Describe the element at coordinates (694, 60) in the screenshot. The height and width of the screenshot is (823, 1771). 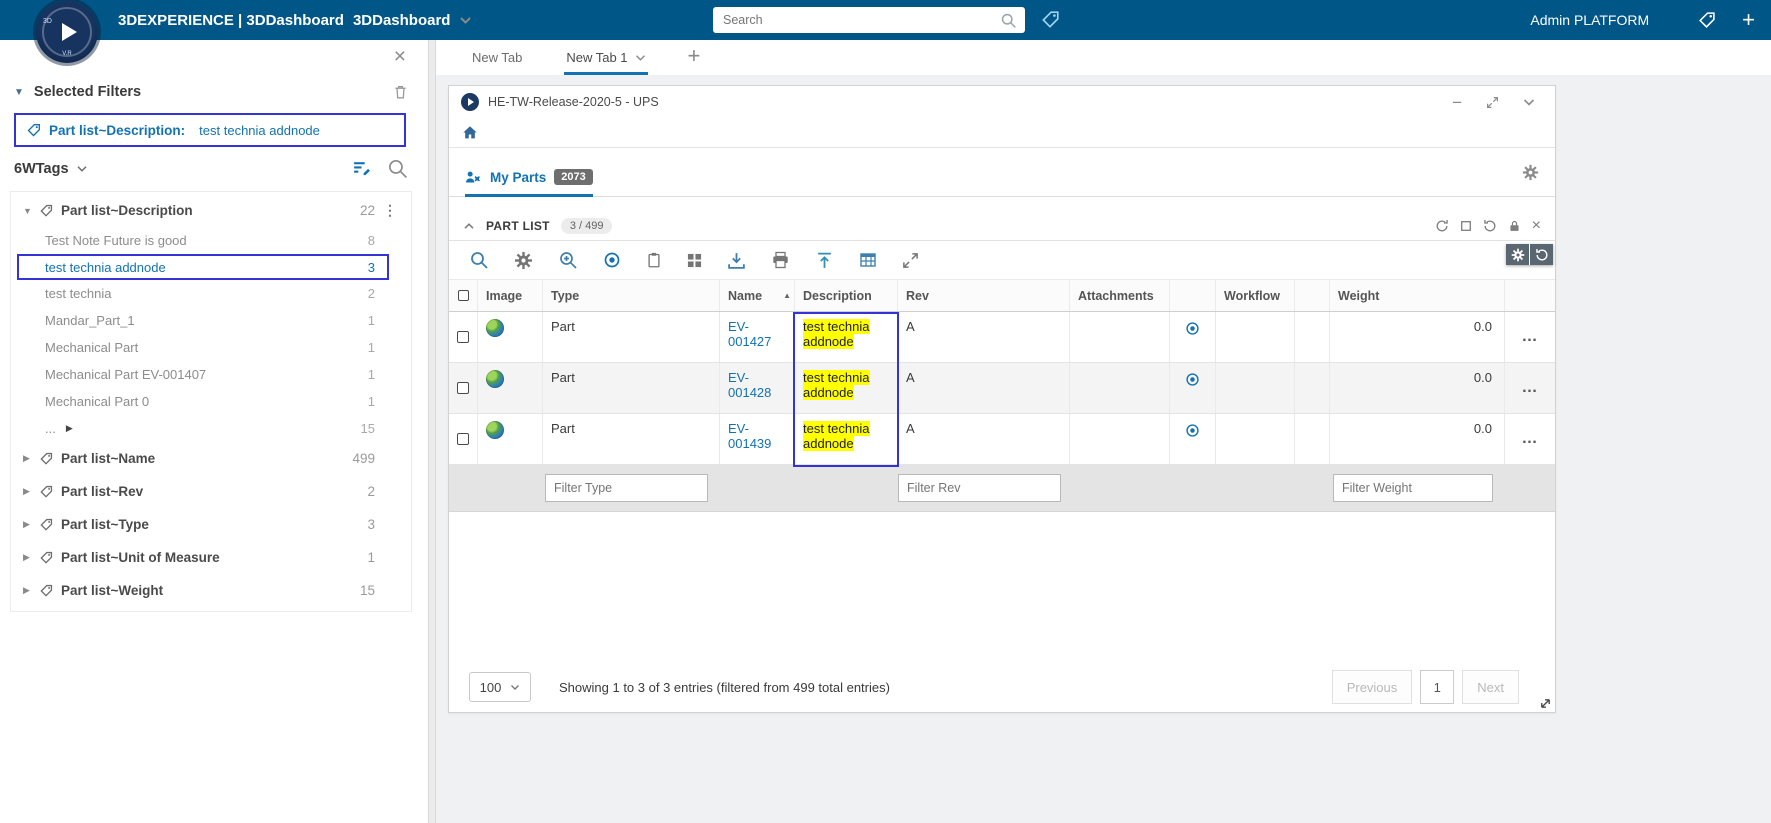
I see `add-tab-button: +` at that location.